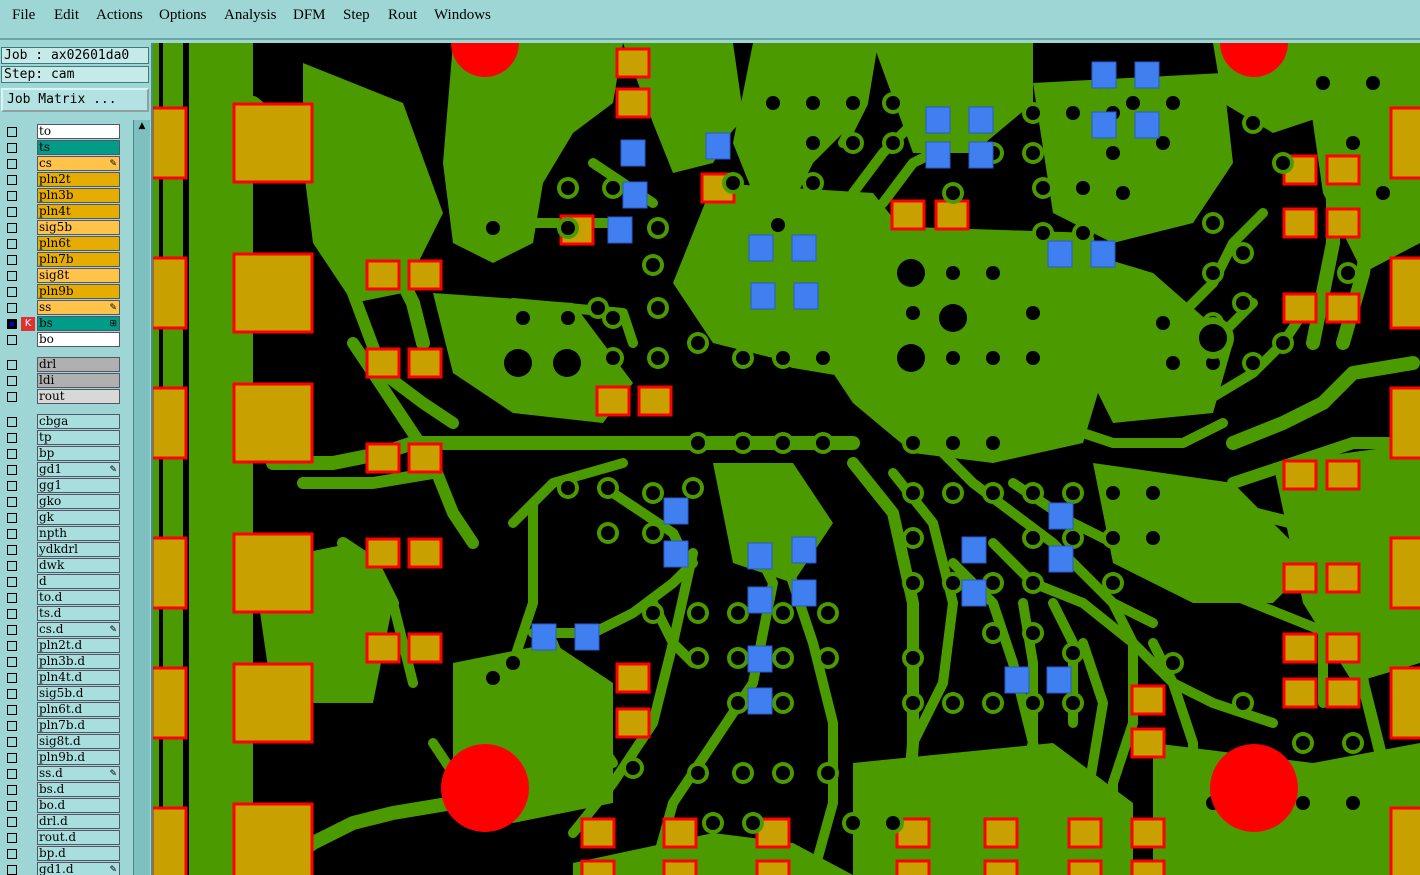 Image resolution: width=1420 pixels, height=875 pixels. I want to click on layer-row-pln2t-d: pln2t.d, so click(61, 646).